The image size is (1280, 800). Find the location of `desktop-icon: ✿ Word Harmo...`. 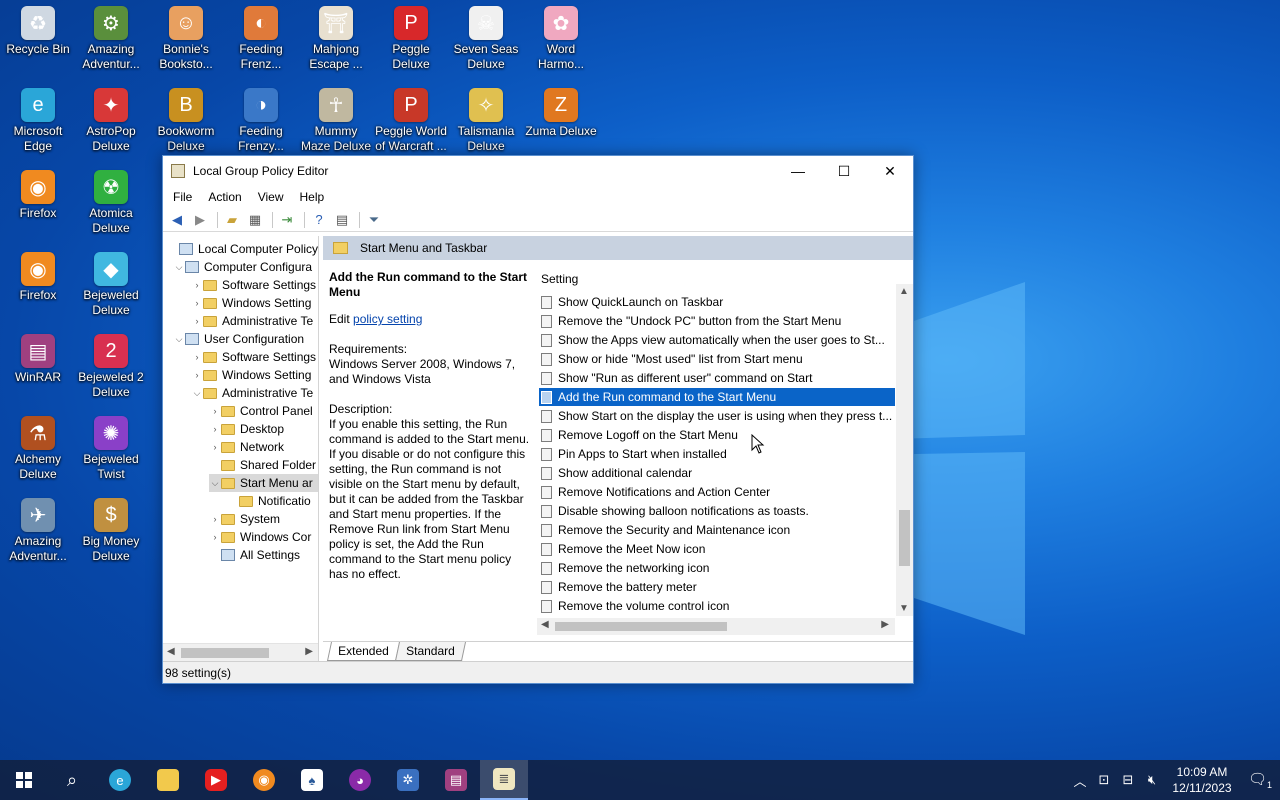

desktop-icon: ✿ Word Harmo... is located at coordinates (561, 36).